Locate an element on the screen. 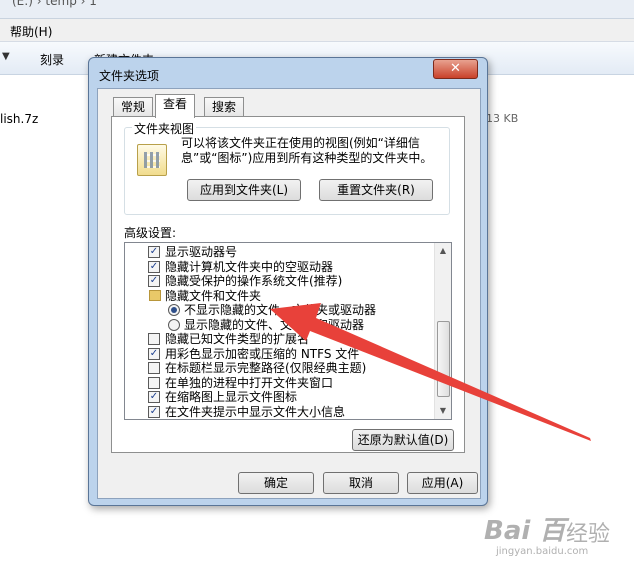  folder-views-title: 文件夹视图 is located at coordinates (164, 128).